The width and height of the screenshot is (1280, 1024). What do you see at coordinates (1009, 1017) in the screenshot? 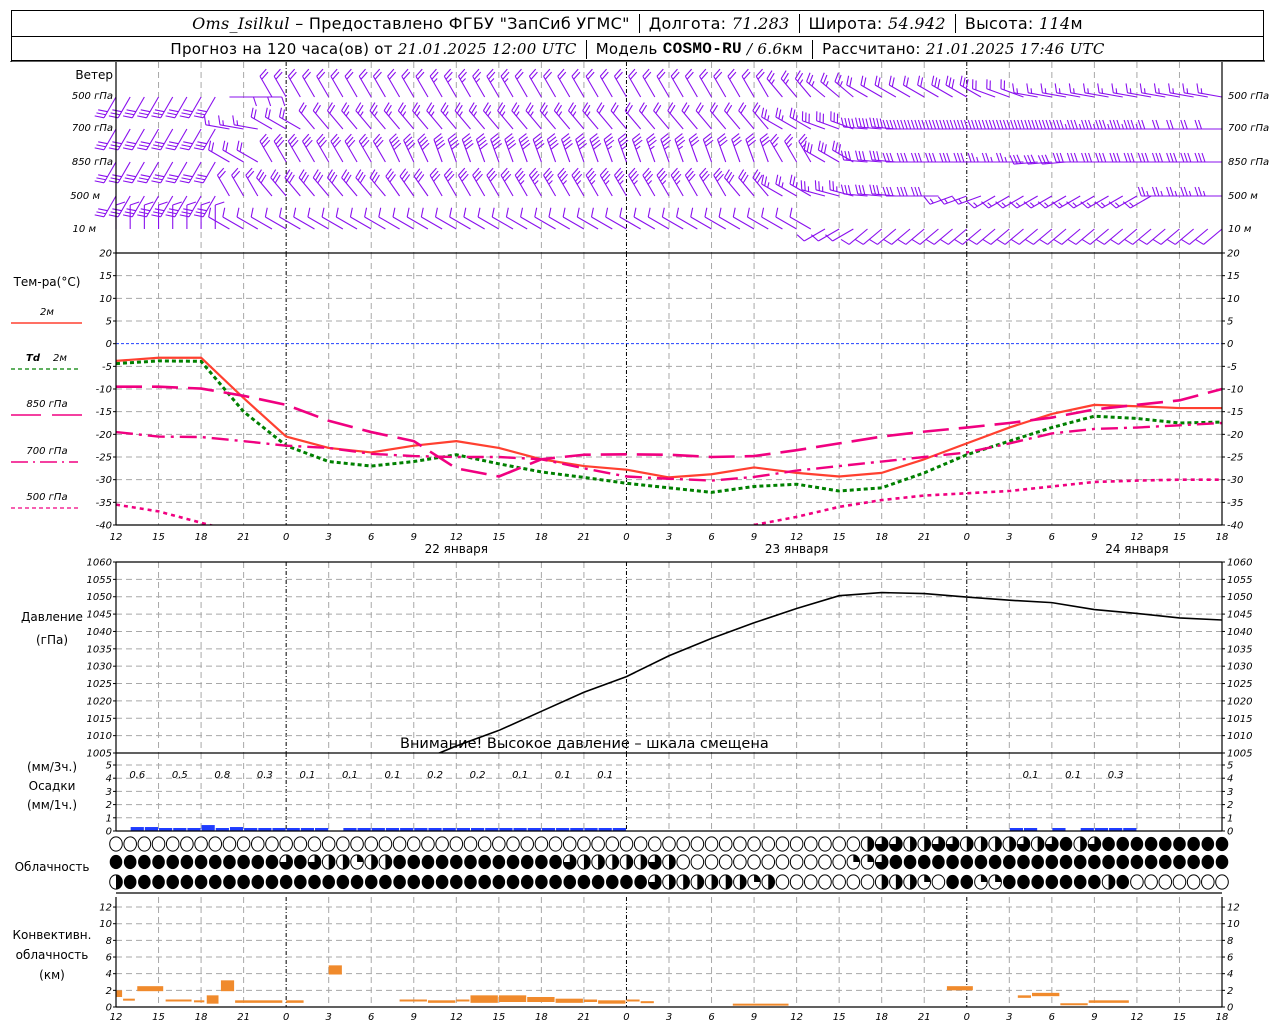
I see `x-tick-label-bottom: 3` at bounding box center [1009, 1017].